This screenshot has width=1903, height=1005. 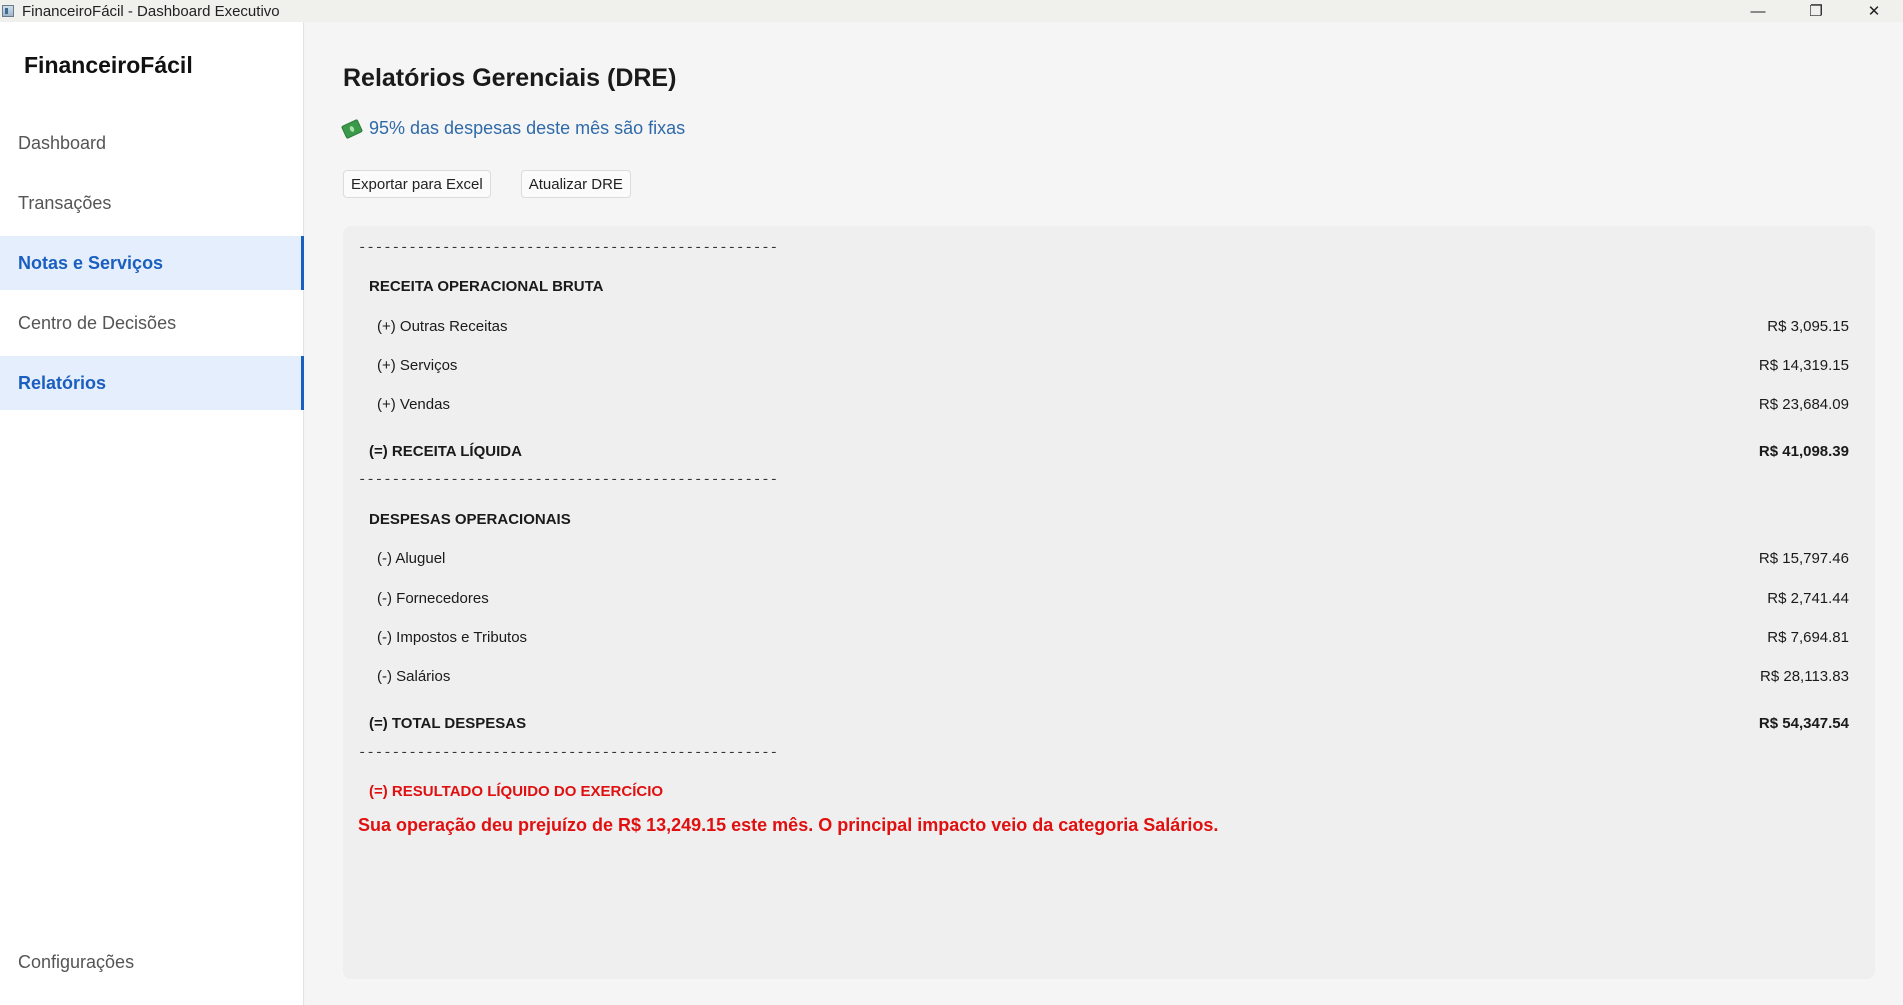 What do you see at coordinates (1109, 455) in the screenshot?
I see `net-revenue-row: (=) RECEITA LÍQUIDA R$ 41,098.39` at bounding box center [1109, 455].